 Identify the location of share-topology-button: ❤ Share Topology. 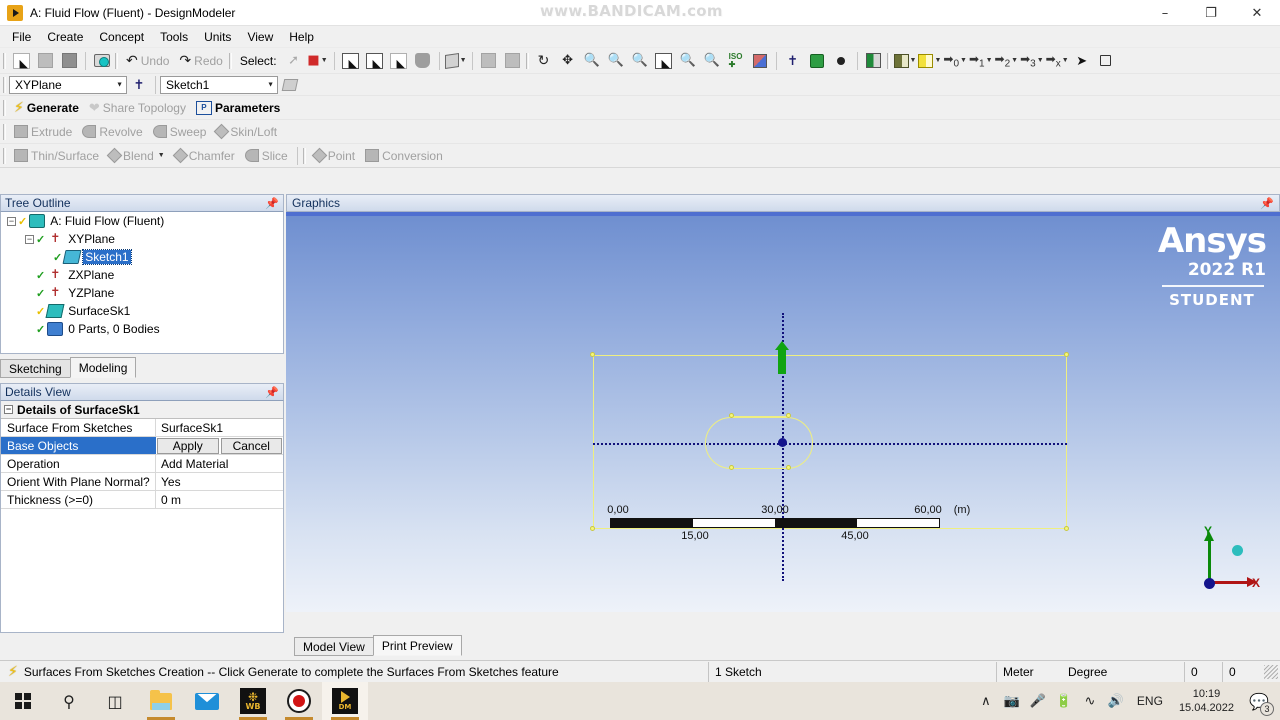
(137, 108).